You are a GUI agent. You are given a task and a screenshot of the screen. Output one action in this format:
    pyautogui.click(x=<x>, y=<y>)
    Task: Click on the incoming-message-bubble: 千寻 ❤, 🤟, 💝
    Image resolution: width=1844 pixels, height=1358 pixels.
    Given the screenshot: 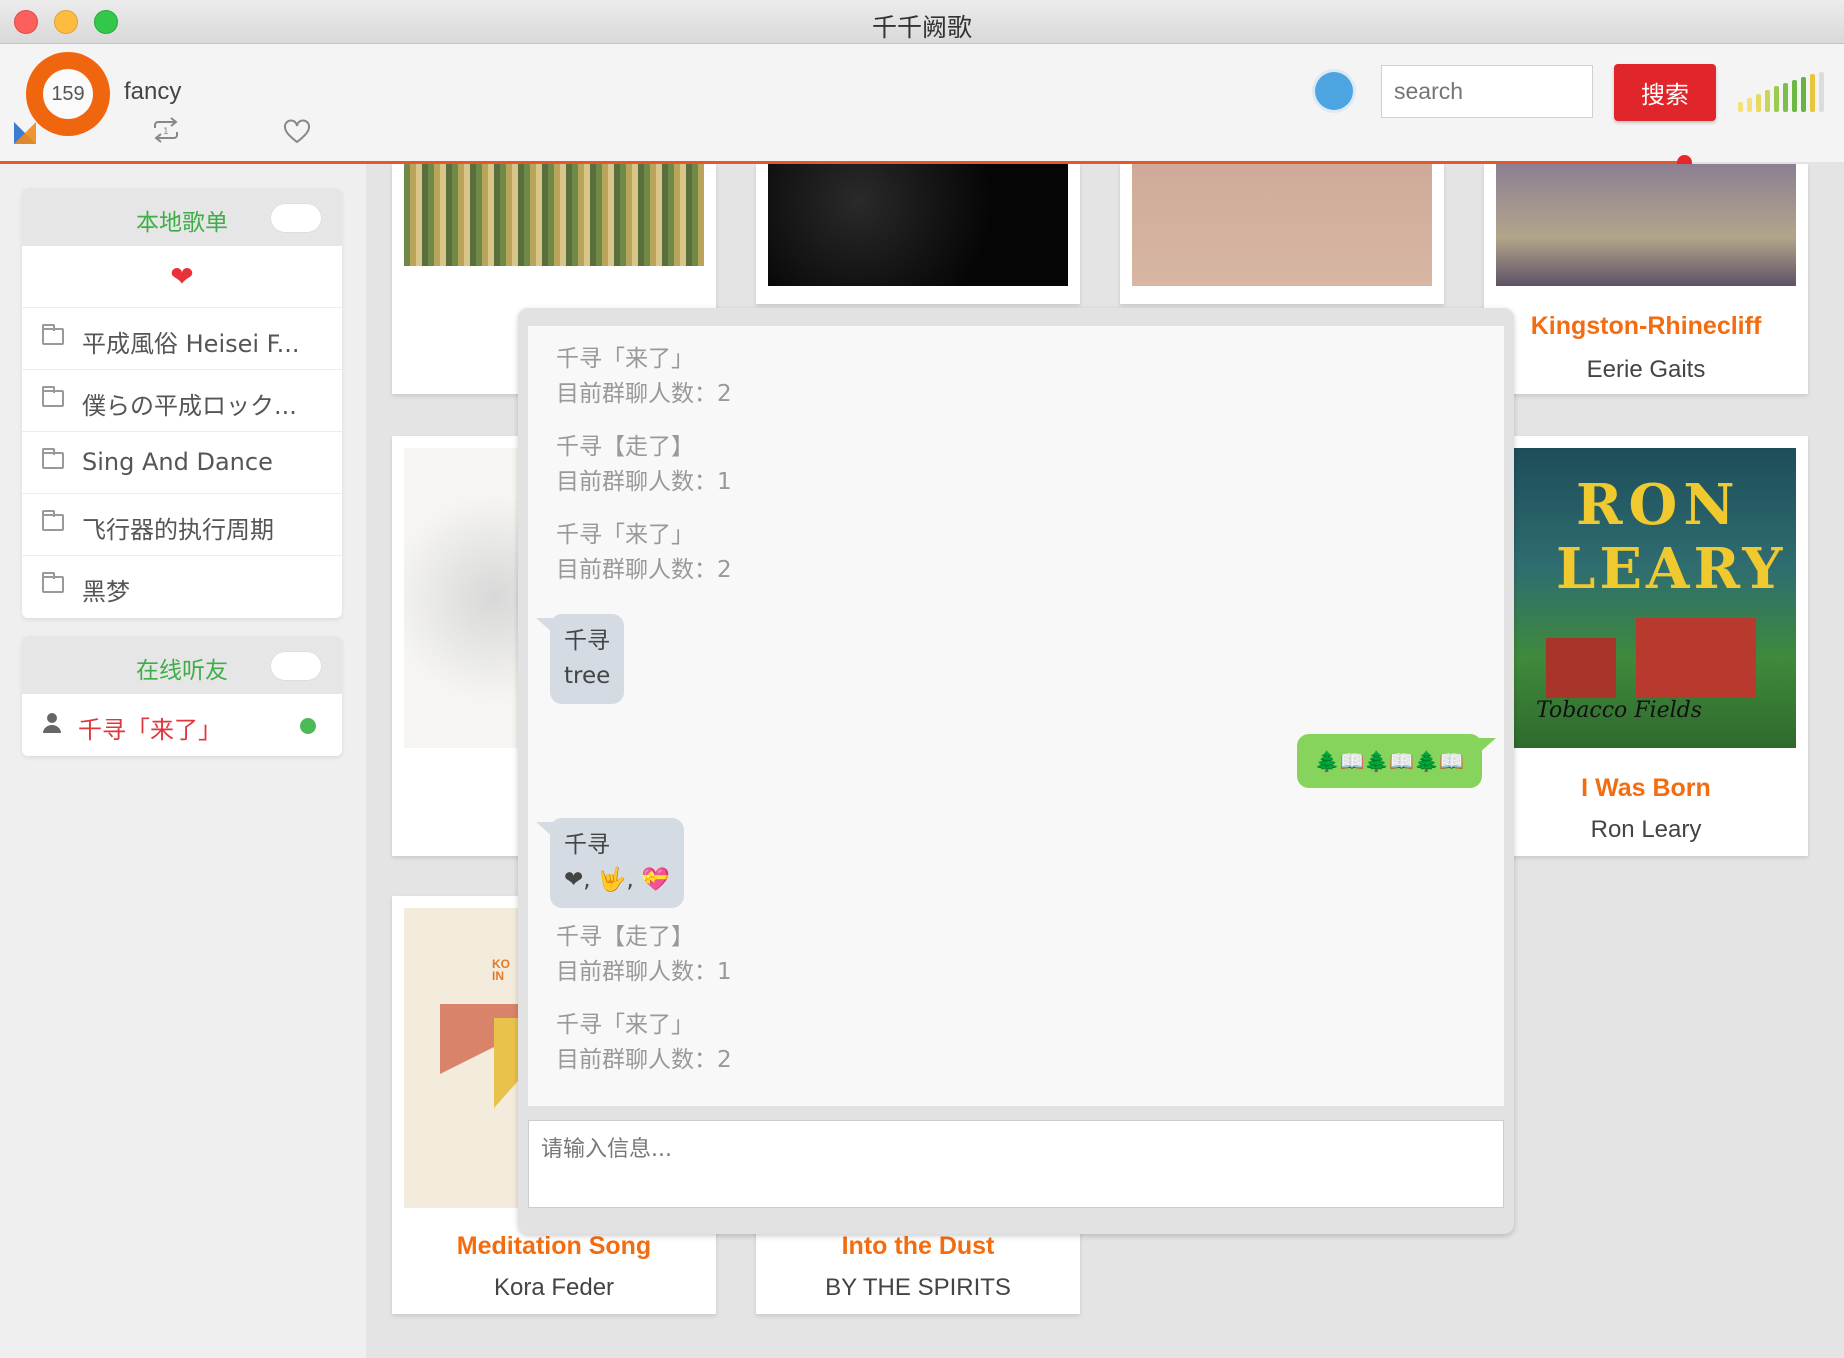 What is the action you would take?
    pyautogui.click(x=610, y=863)
    